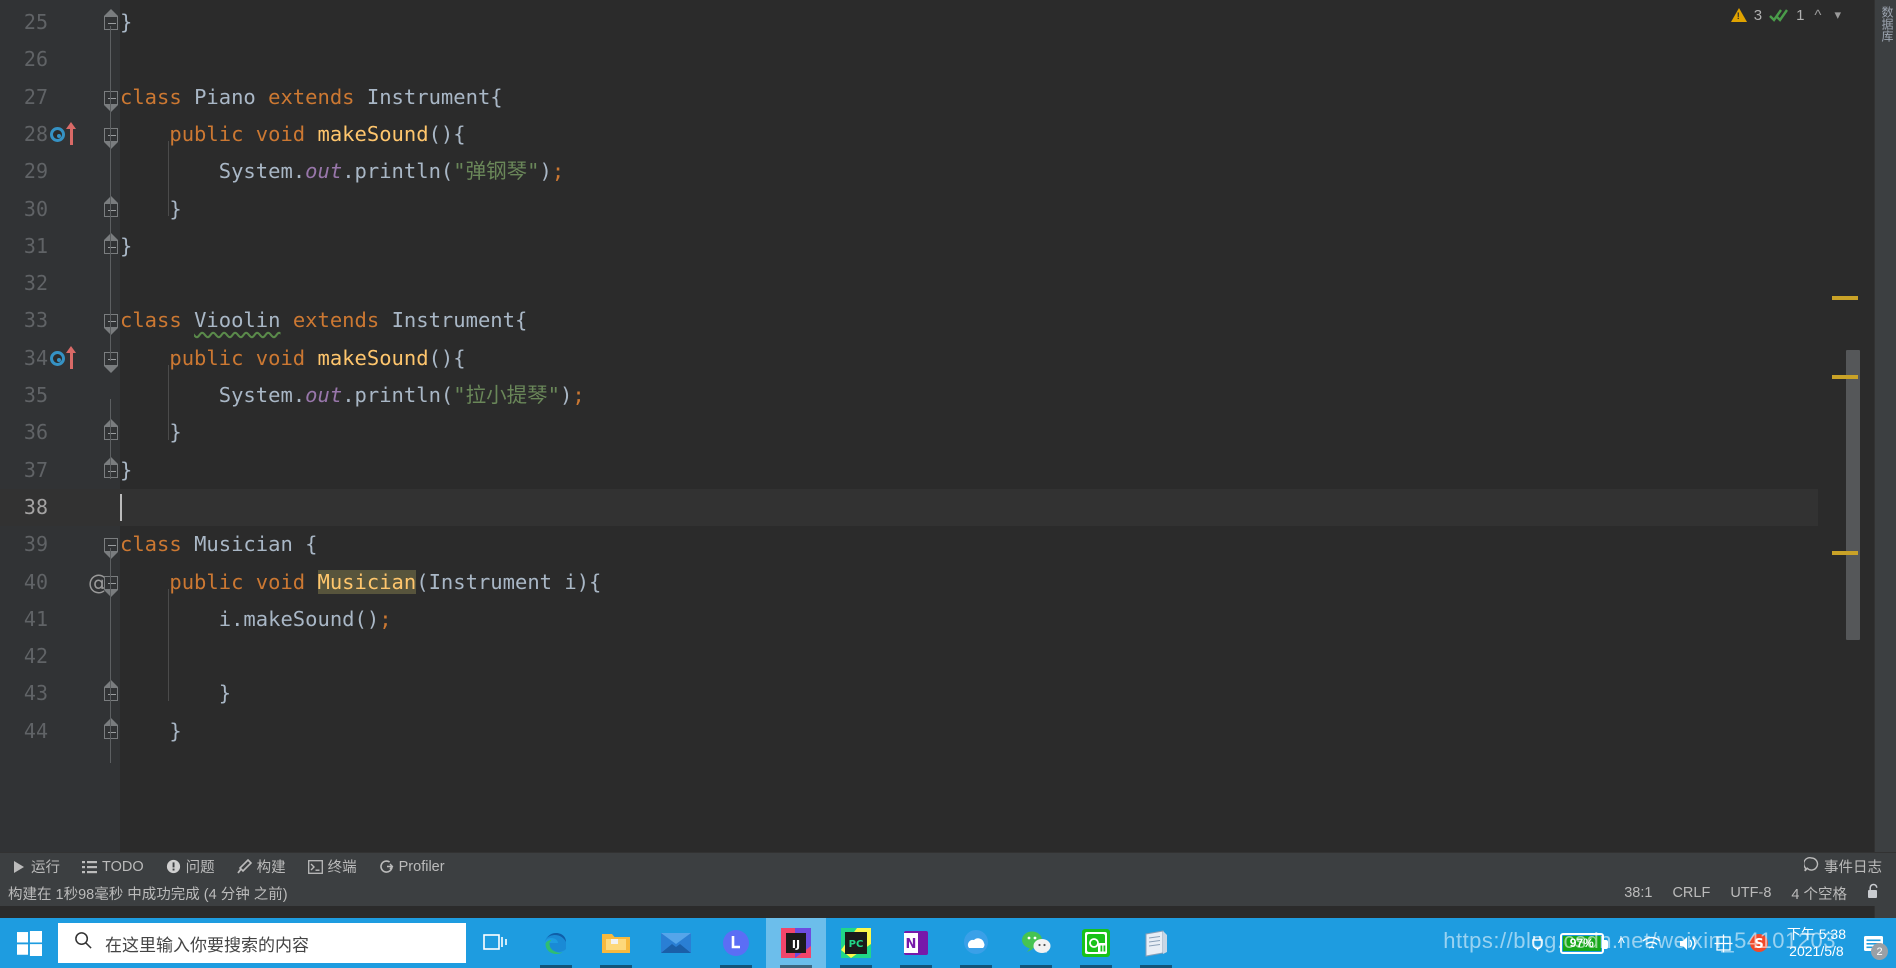  Describe the element at coordinates (937, 395) in the screenshot. I see `code-line: 35 System.out.println("拉小提琴");` at that location.